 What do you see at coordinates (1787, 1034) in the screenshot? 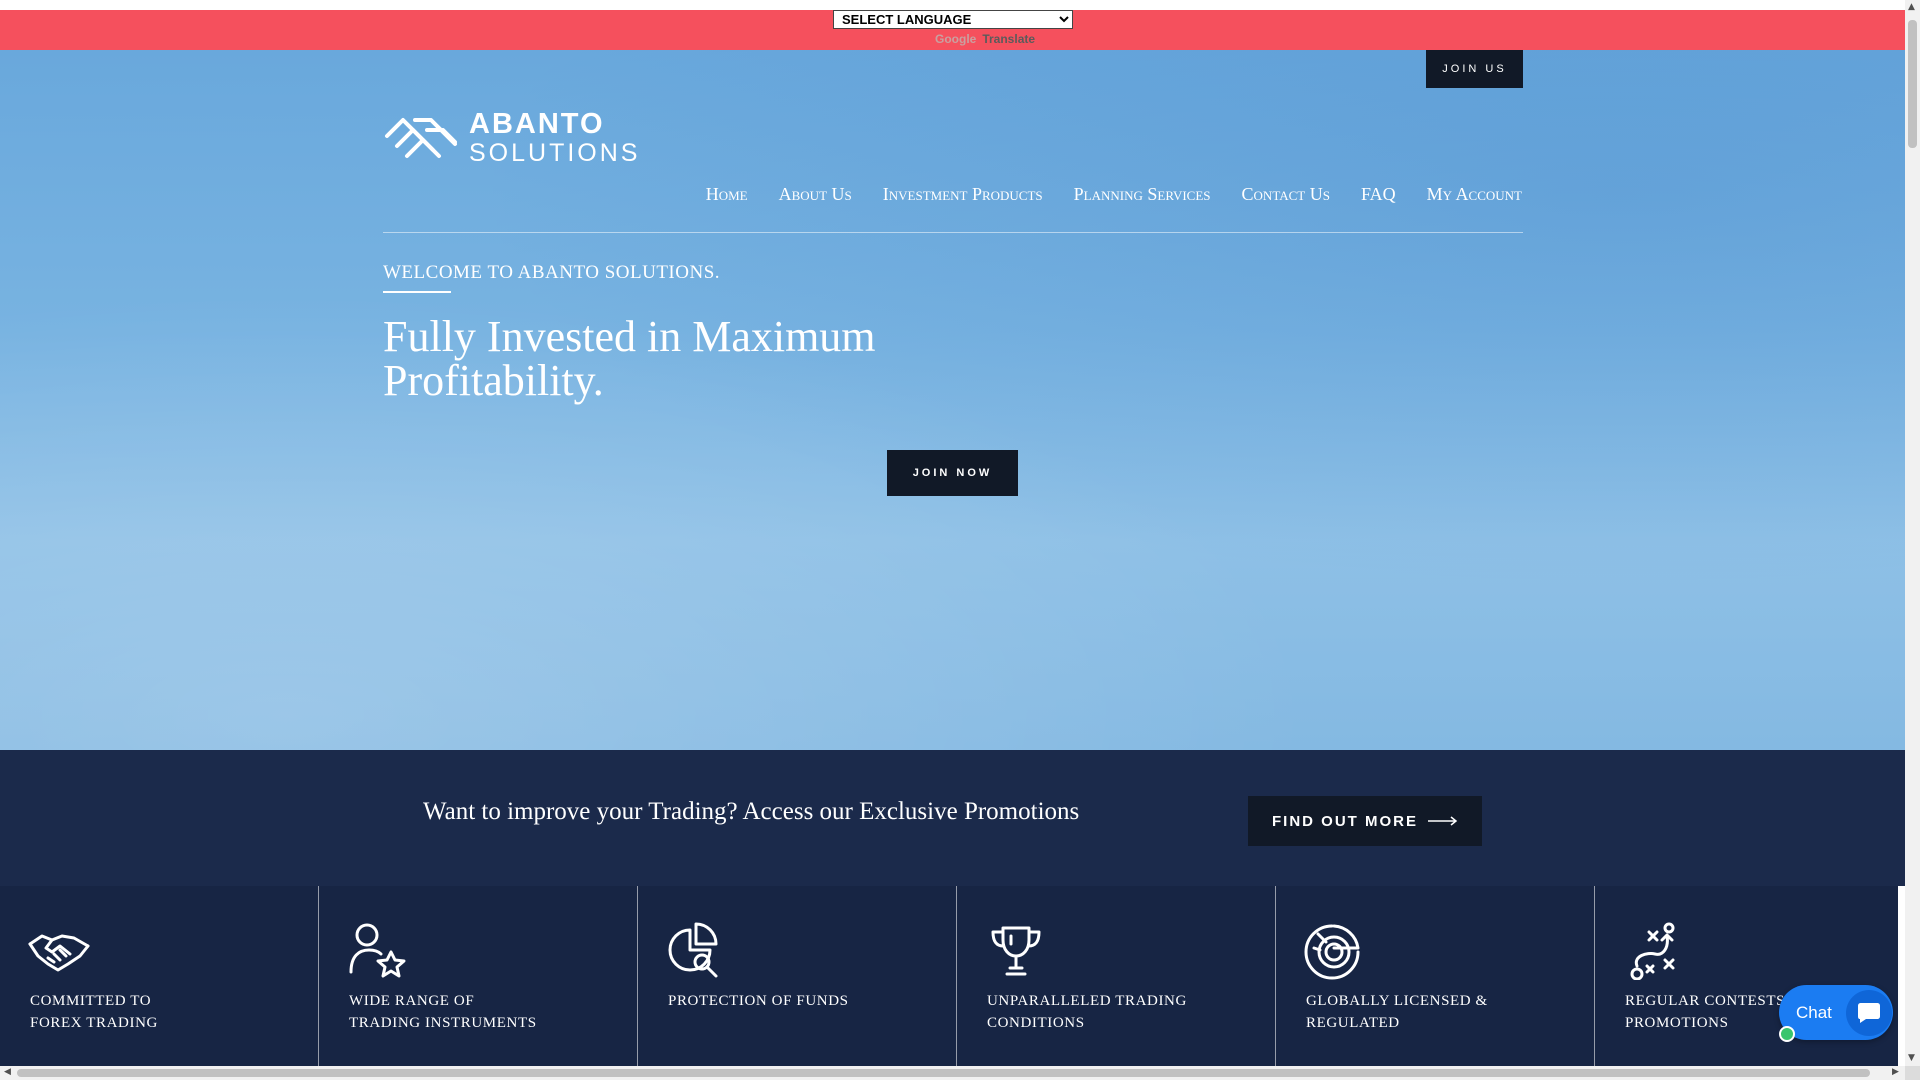
I see `online-status-dot` at bounding box center [1787, 1034].